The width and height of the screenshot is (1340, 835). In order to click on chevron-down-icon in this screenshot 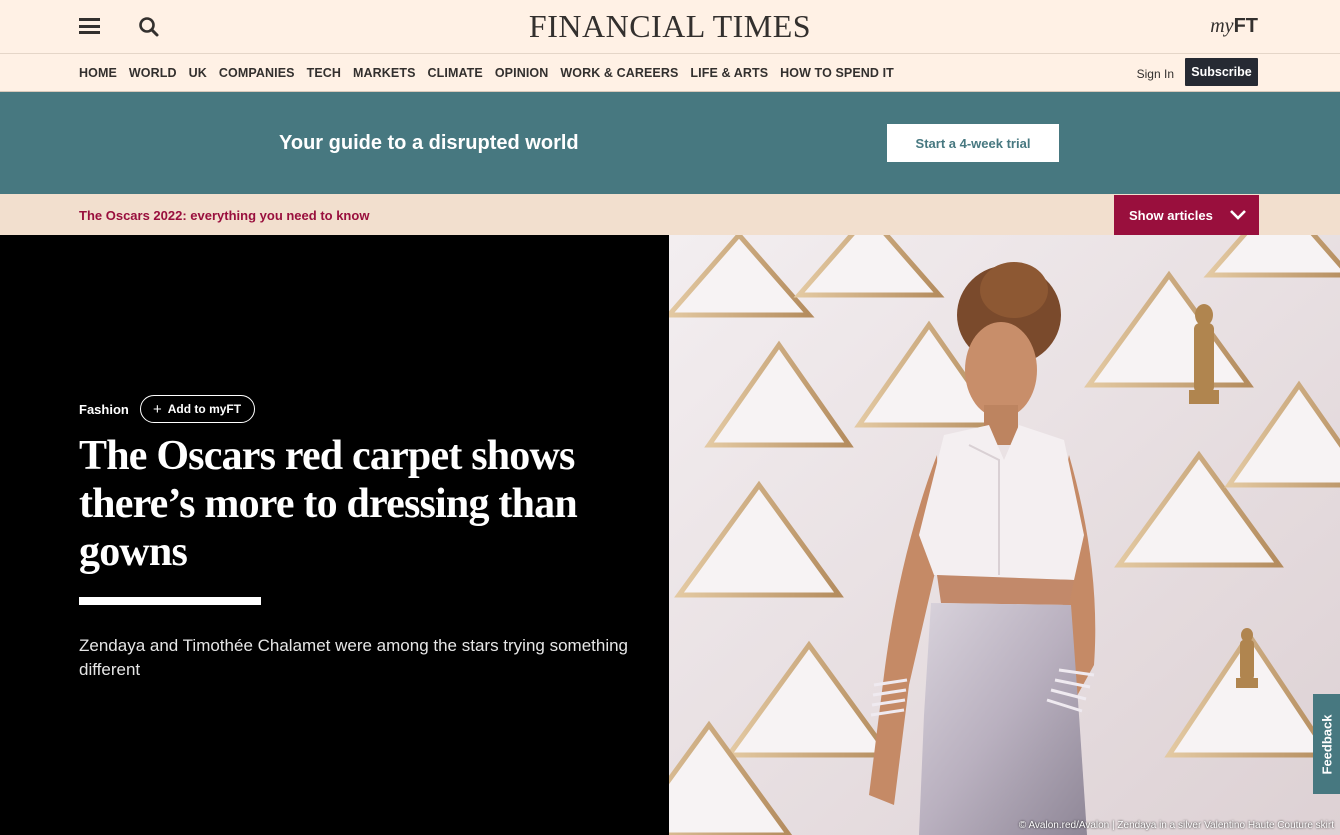, I will do `click(1238, 215)`.